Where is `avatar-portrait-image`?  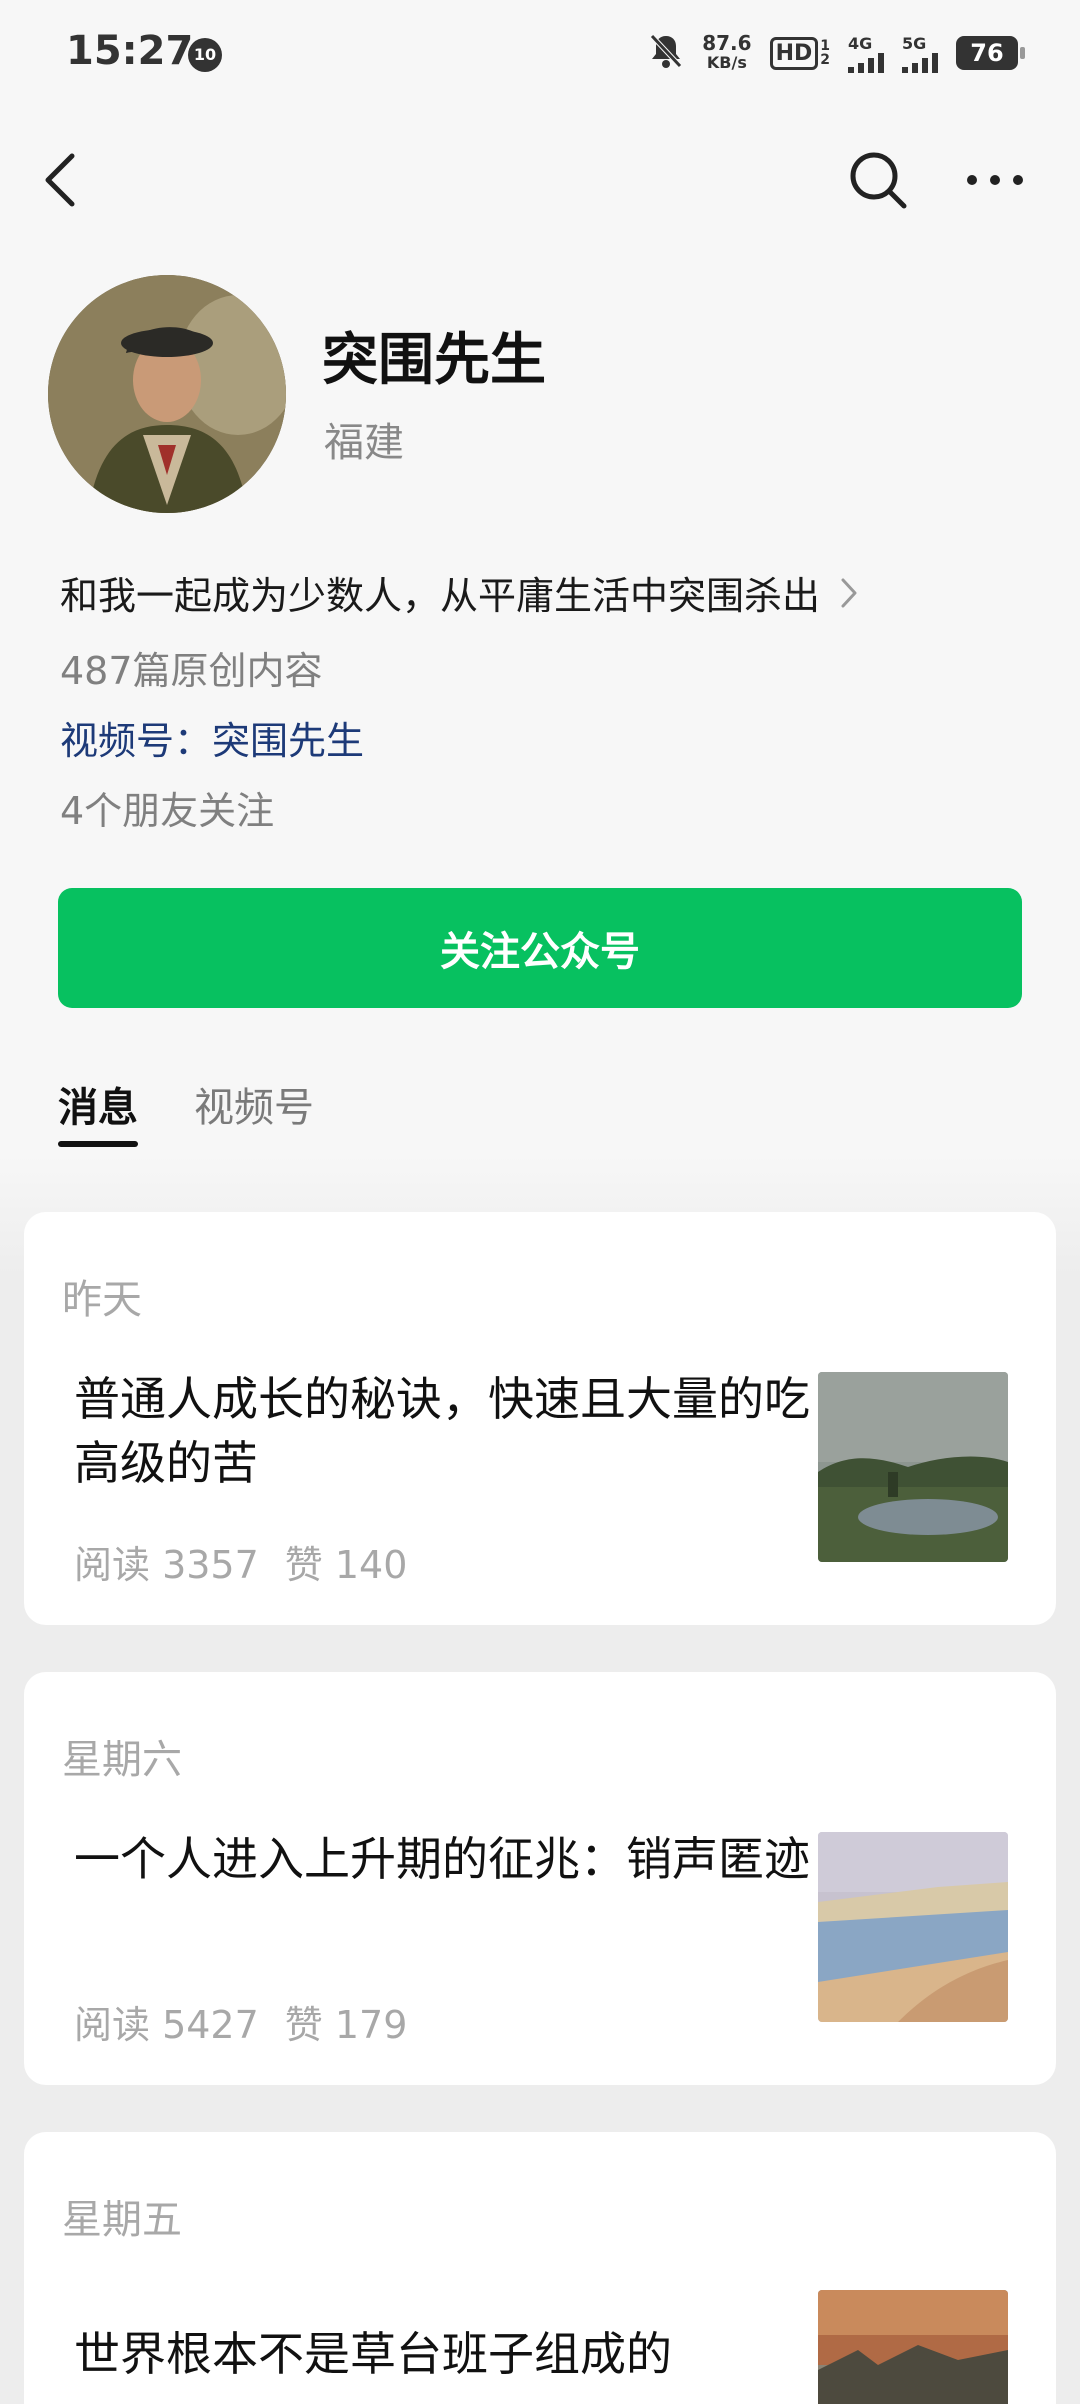 avatar-portrait-image is located at coordinates (167, 394).